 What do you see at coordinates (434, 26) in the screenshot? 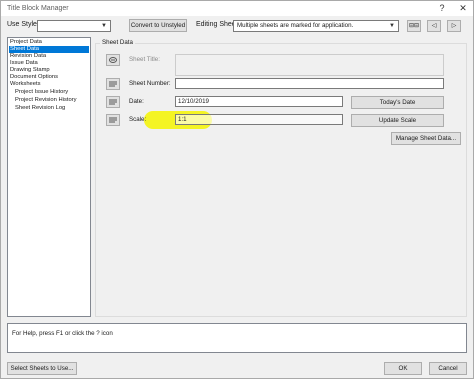
I see `previous-sheet-icon: ◁` at bounding box center [434, 26].